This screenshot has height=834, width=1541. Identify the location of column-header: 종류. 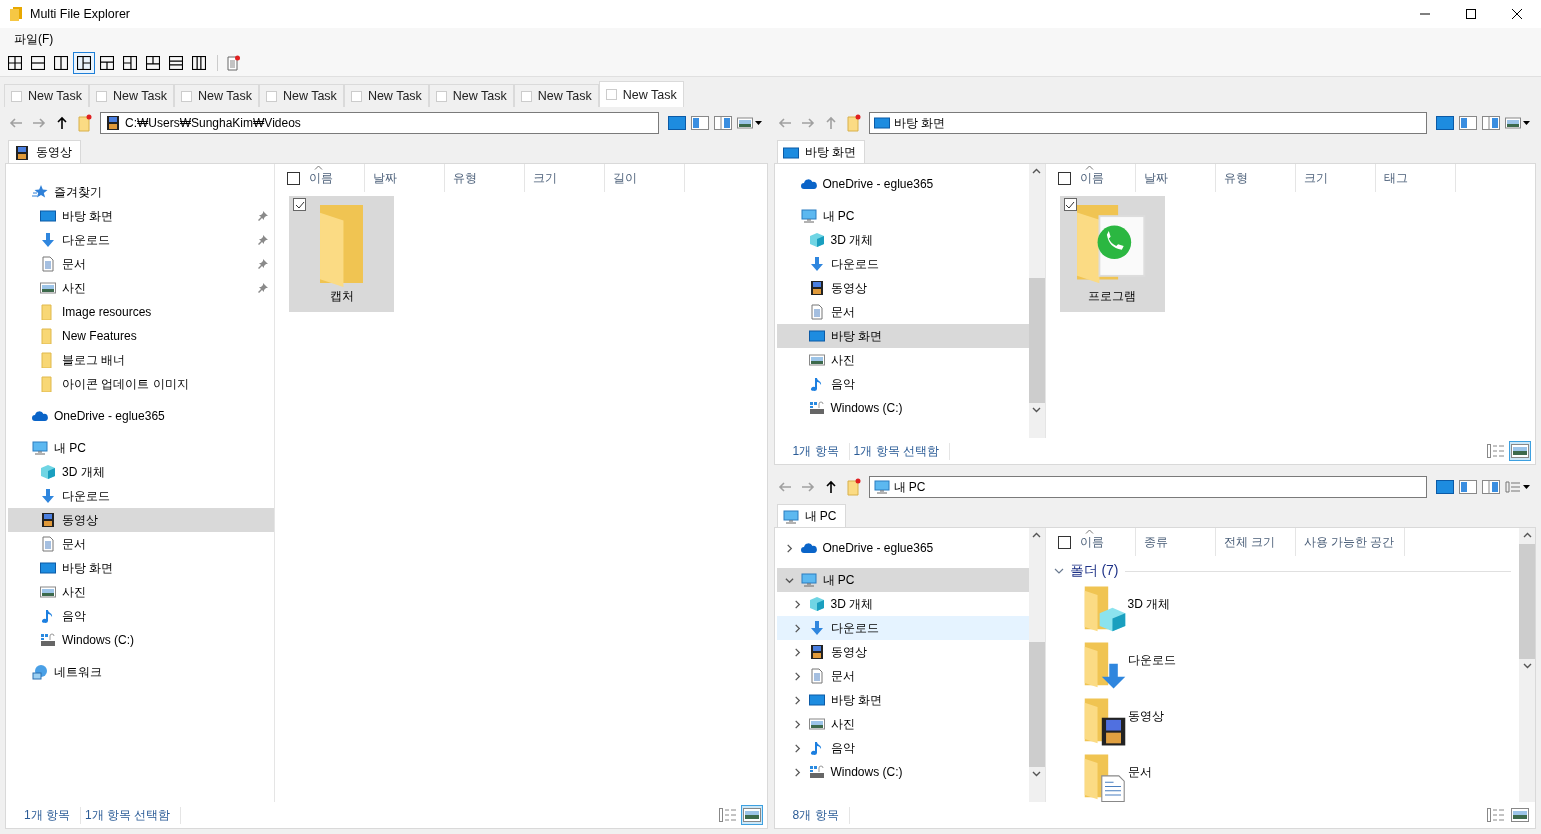
(1175, 542).